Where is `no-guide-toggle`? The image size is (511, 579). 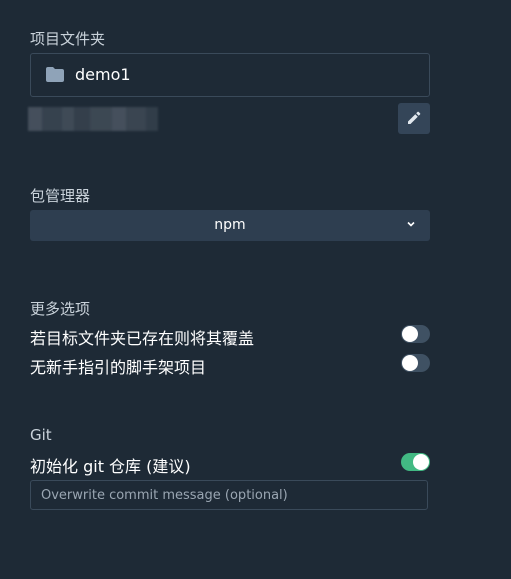
no-guide-toggle is located at coordinates (415, 363).